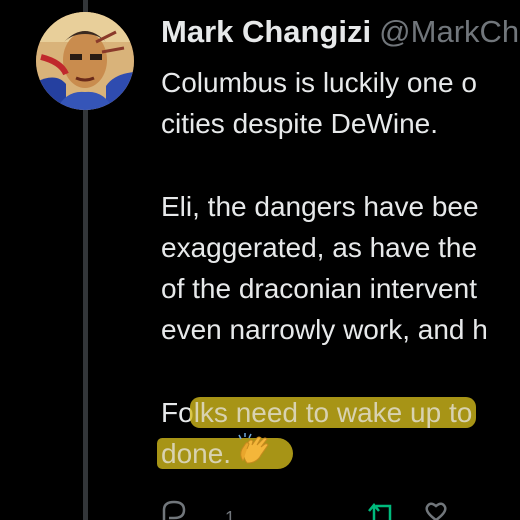 The width and height of the screenshot is (520, 520). I want to click on tweet-text-line: even narrowly work, and h, so click(324, 329).